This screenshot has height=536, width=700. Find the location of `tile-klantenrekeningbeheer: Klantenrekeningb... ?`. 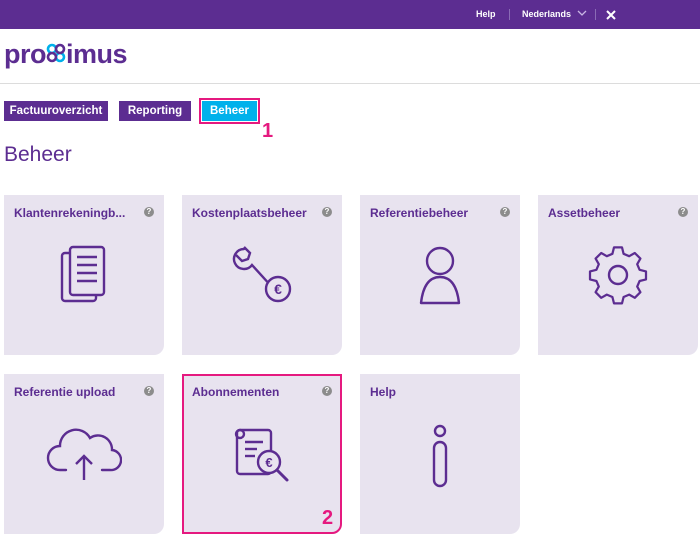

tile-klantenrekeningbeheer: Klantenrekeningb... ? is located at coordinates (84, 275).